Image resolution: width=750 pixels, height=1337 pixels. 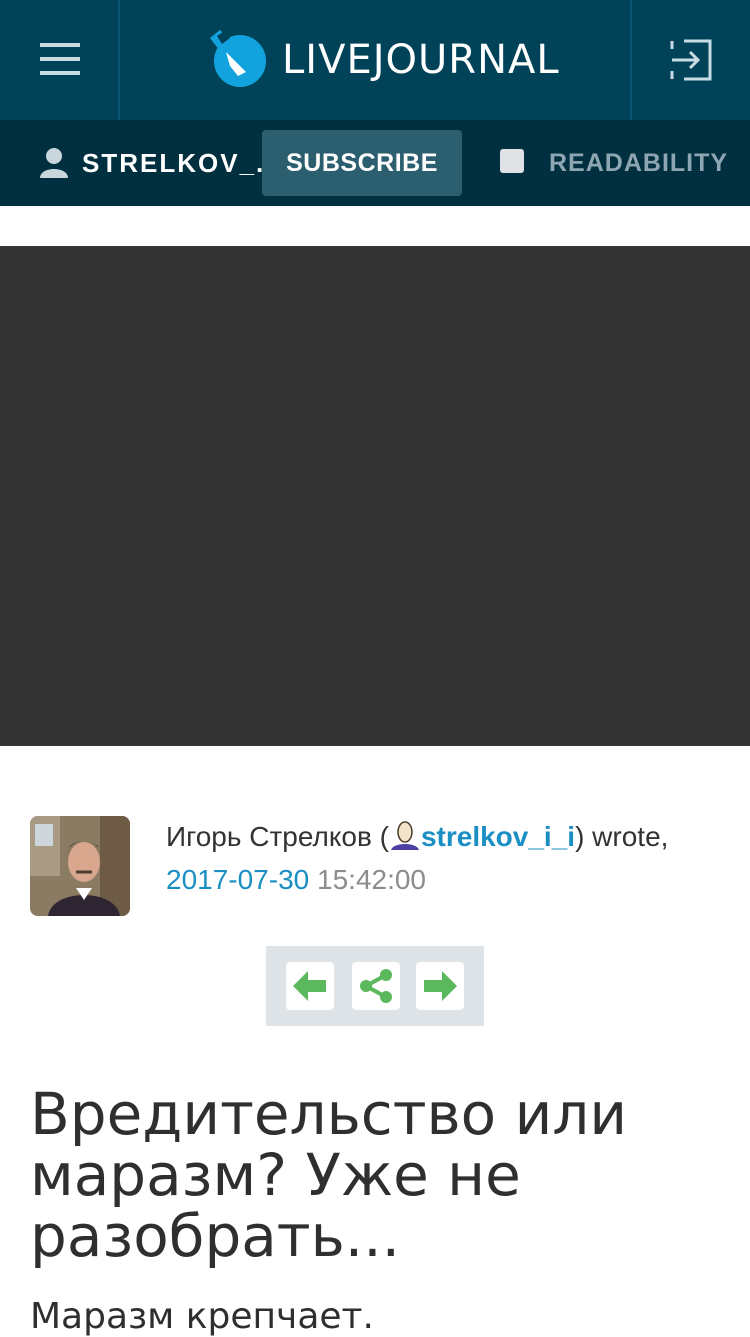 What do you see at coordinates (362, 163) in the screenshot?
I see `subscribe-button: SUBSCRIBE` at bounding box center [362, 163].